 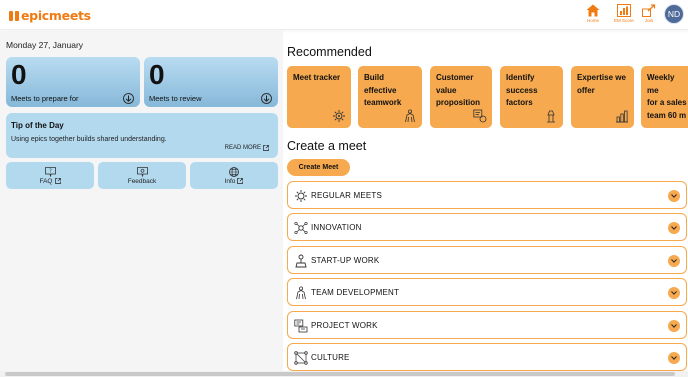 What do you see at coordinates (45, 98) in the screenshot?
I see `meets-to-prepare-label: Meets to prepare for` at bounding box center [45, 98].